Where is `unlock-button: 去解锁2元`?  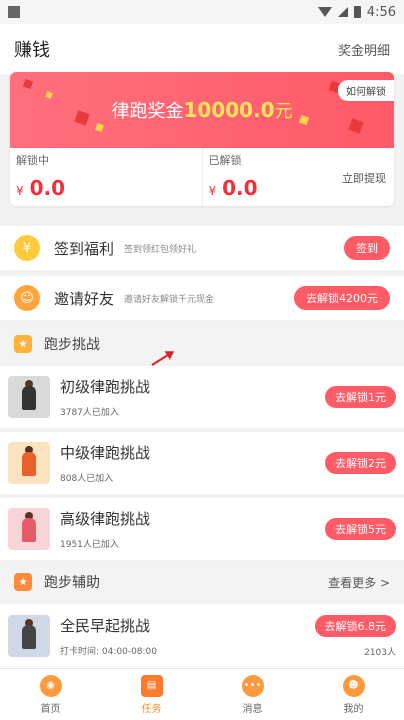
unlock-button: 去解锁2元 is located at coordinates (360, 463).